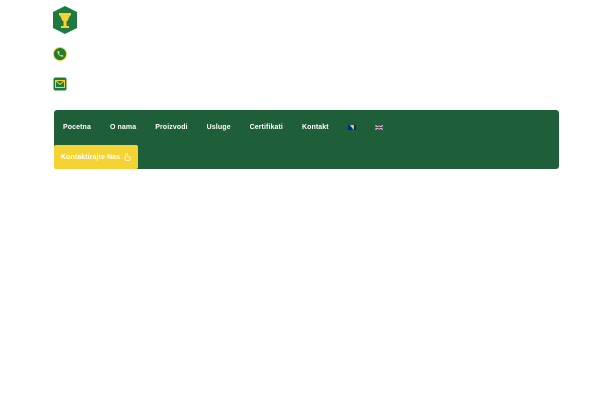  I want to click on contact-us-label: Kontaktirajte Nas, so click(90, 157).